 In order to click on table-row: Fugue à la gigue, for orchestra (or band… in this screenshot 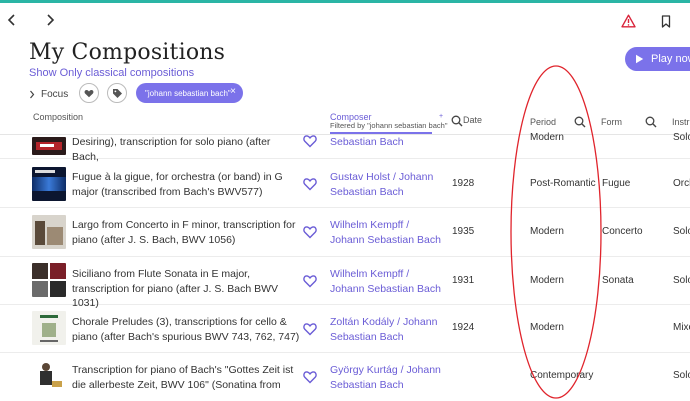, I will do `click(345, 184)`.